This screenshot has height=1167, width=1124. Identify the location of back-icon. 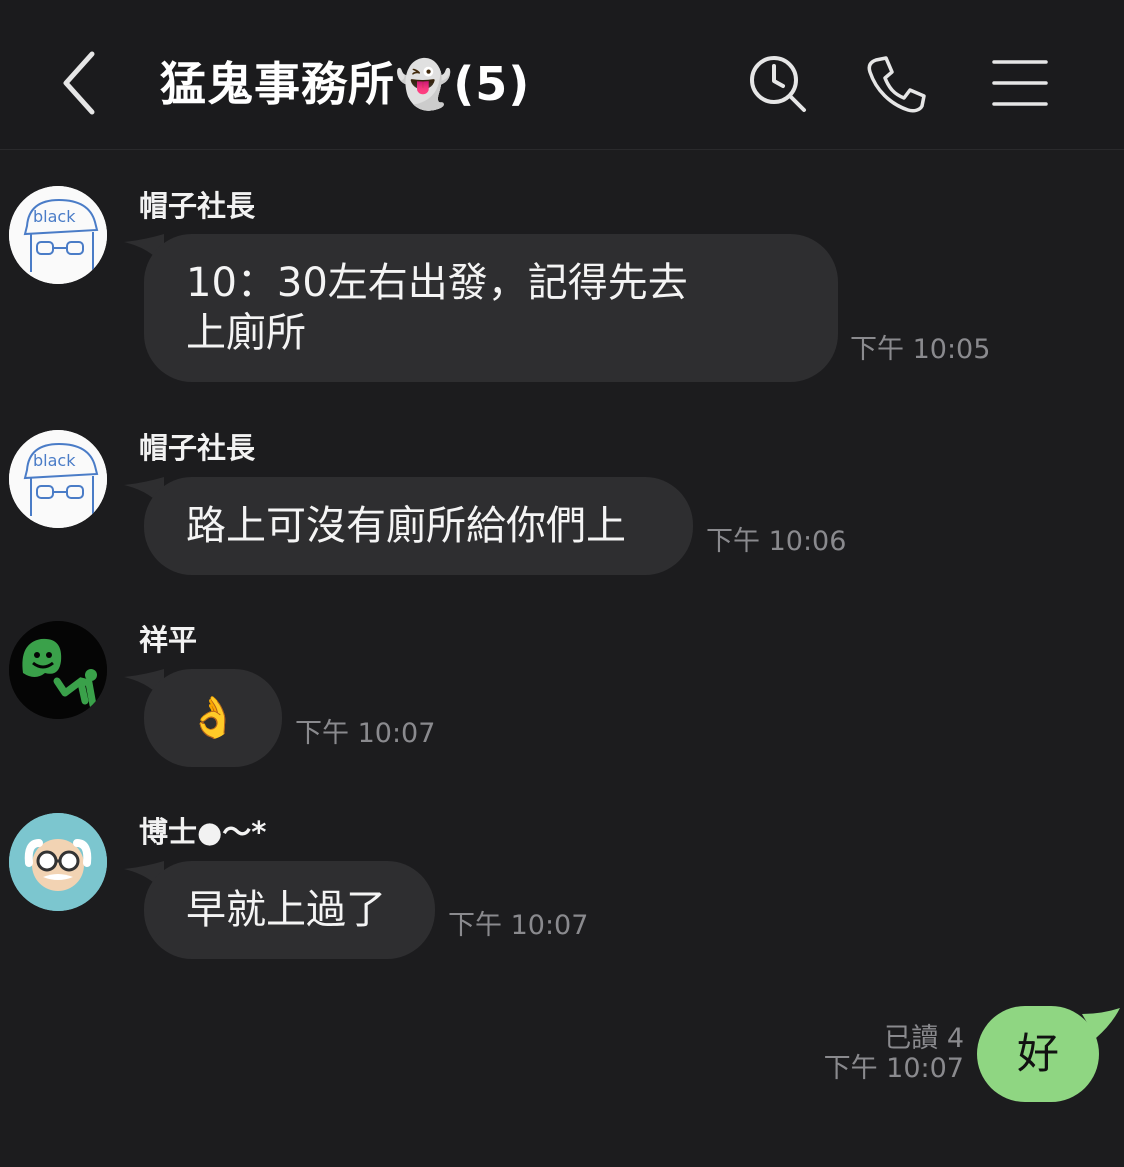
(80, 83).